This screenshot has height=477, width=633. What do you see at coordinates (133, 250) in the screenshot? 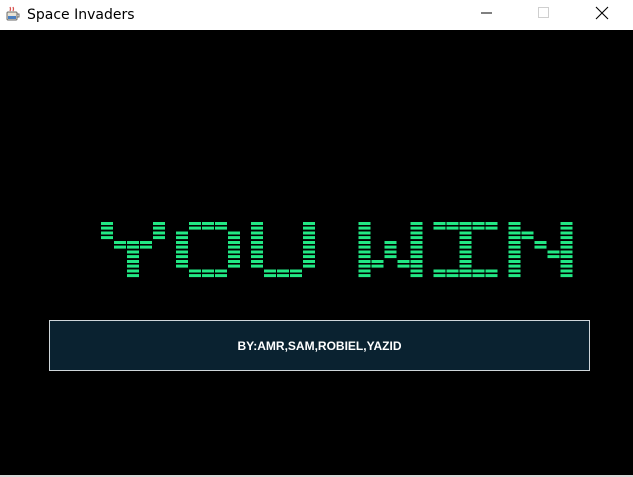
I see `headline-letter-y` at bounding box center [133, 250].